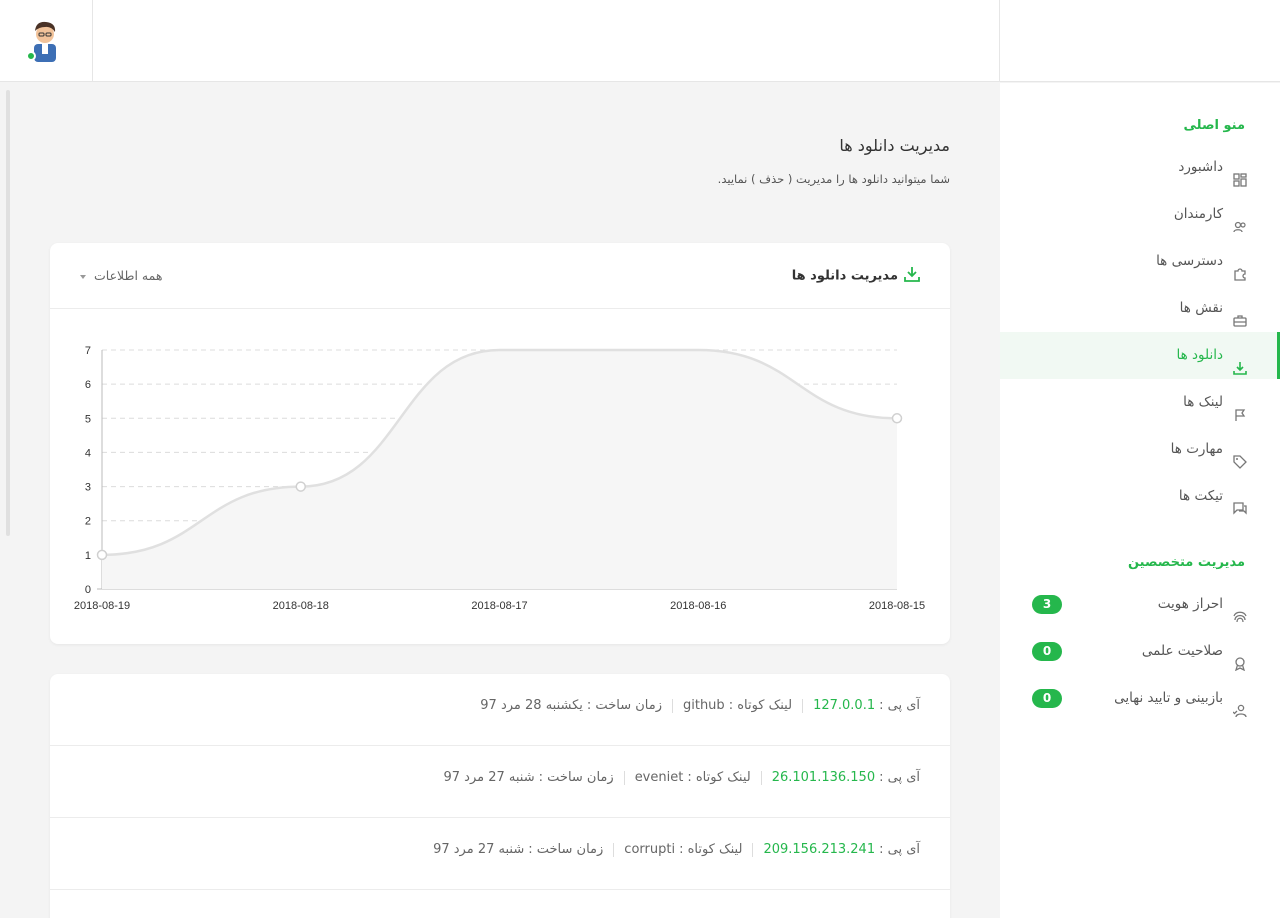 This screenshot has height=918, width=1280. What do you see at coordinates (83, 276) in the screenshot?
I see `chevron-down-icon` at bounding box center [83, 276].